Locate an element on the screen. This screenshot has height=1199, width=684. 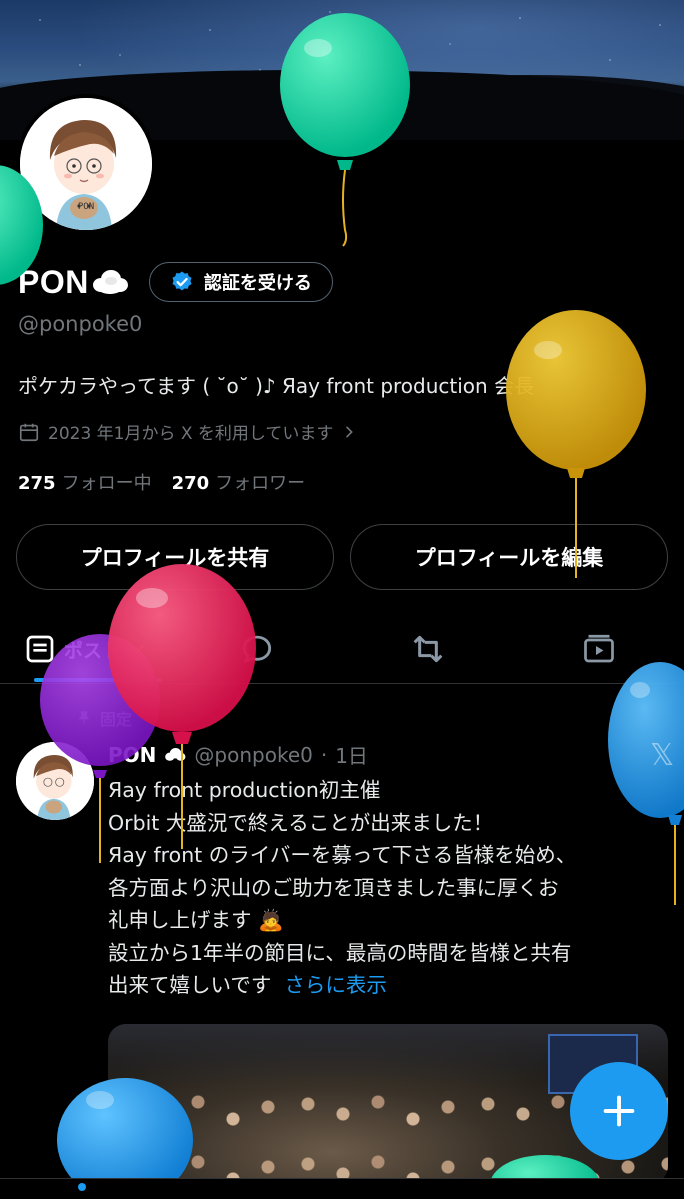
balloon-blue-right: 𝕏 is located at coordinates (646, 783).